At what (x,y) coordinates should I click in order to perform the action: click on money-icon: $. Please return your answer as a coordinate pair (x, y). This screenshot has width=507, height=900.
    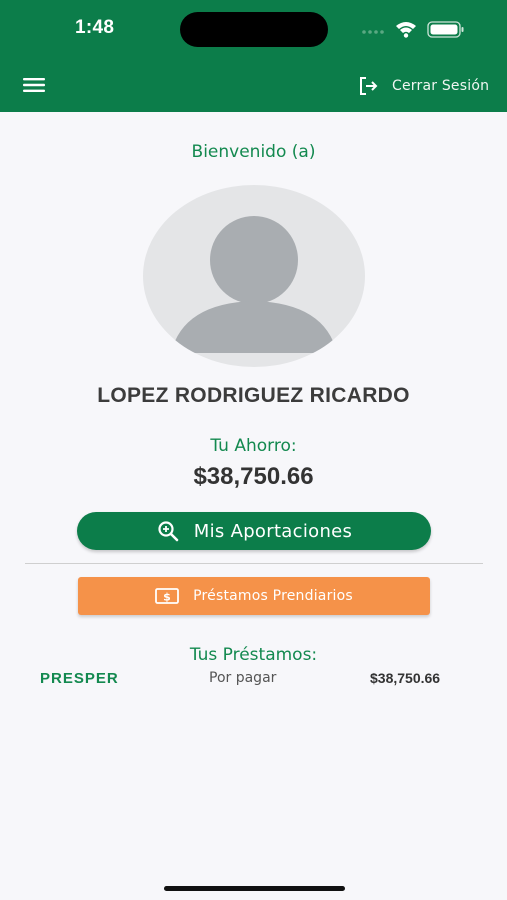
    Looking at the image, I should click on (167, 596).